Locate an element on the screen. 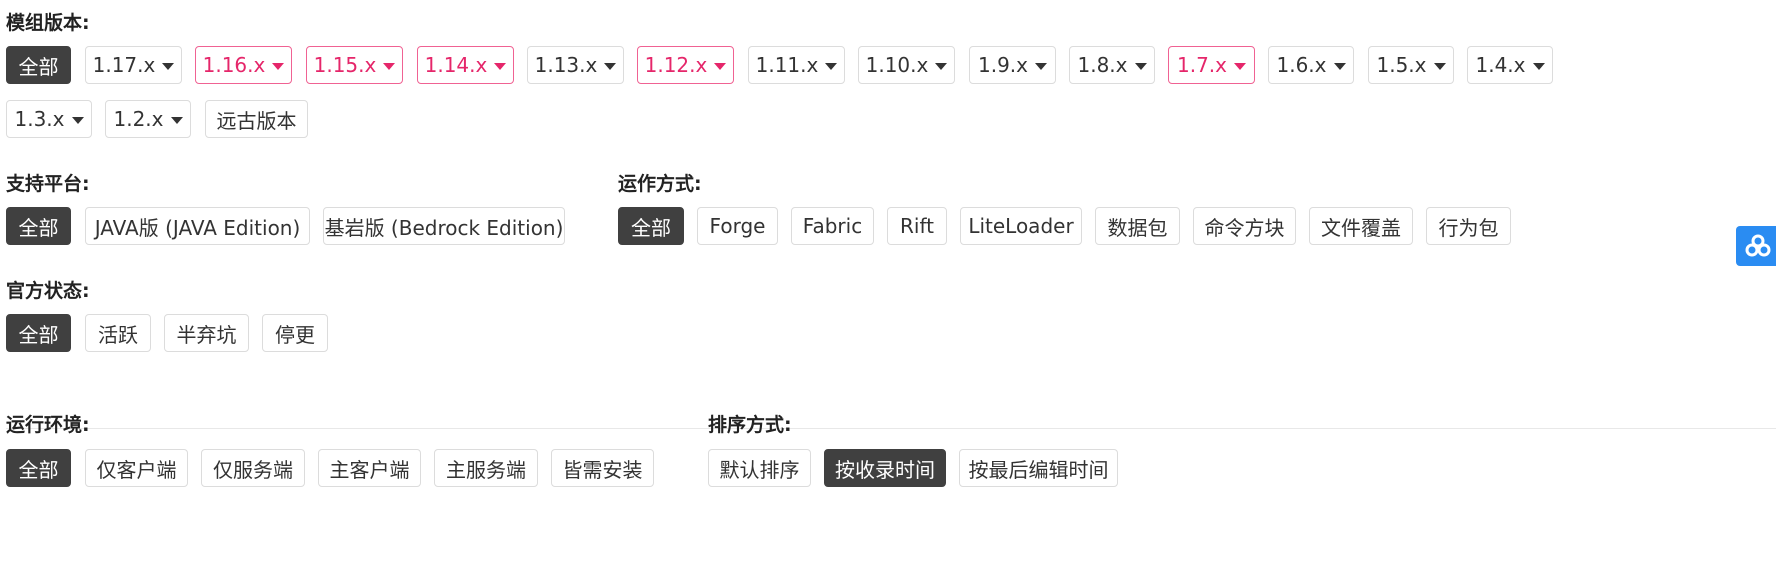 The image size is (1776, 567). environment-option-both: 皆需安装 is located at coordinates (602, 468).